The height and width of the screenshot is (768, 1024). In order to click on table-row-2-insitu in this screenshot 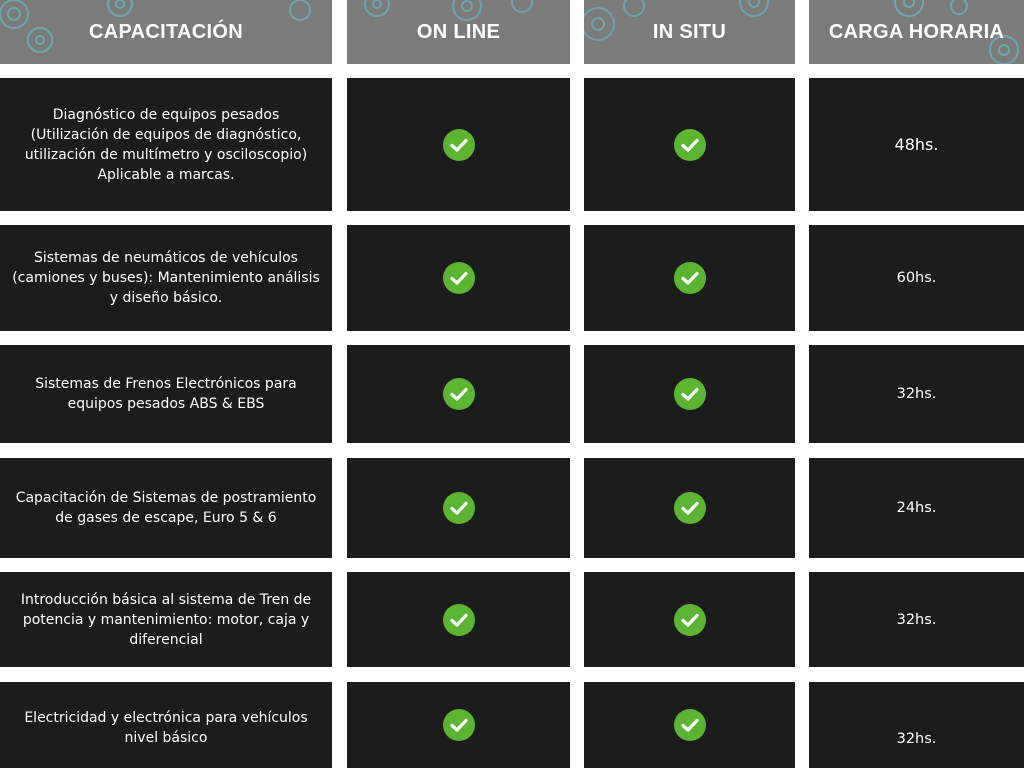, I will do `click(689, 278)`.